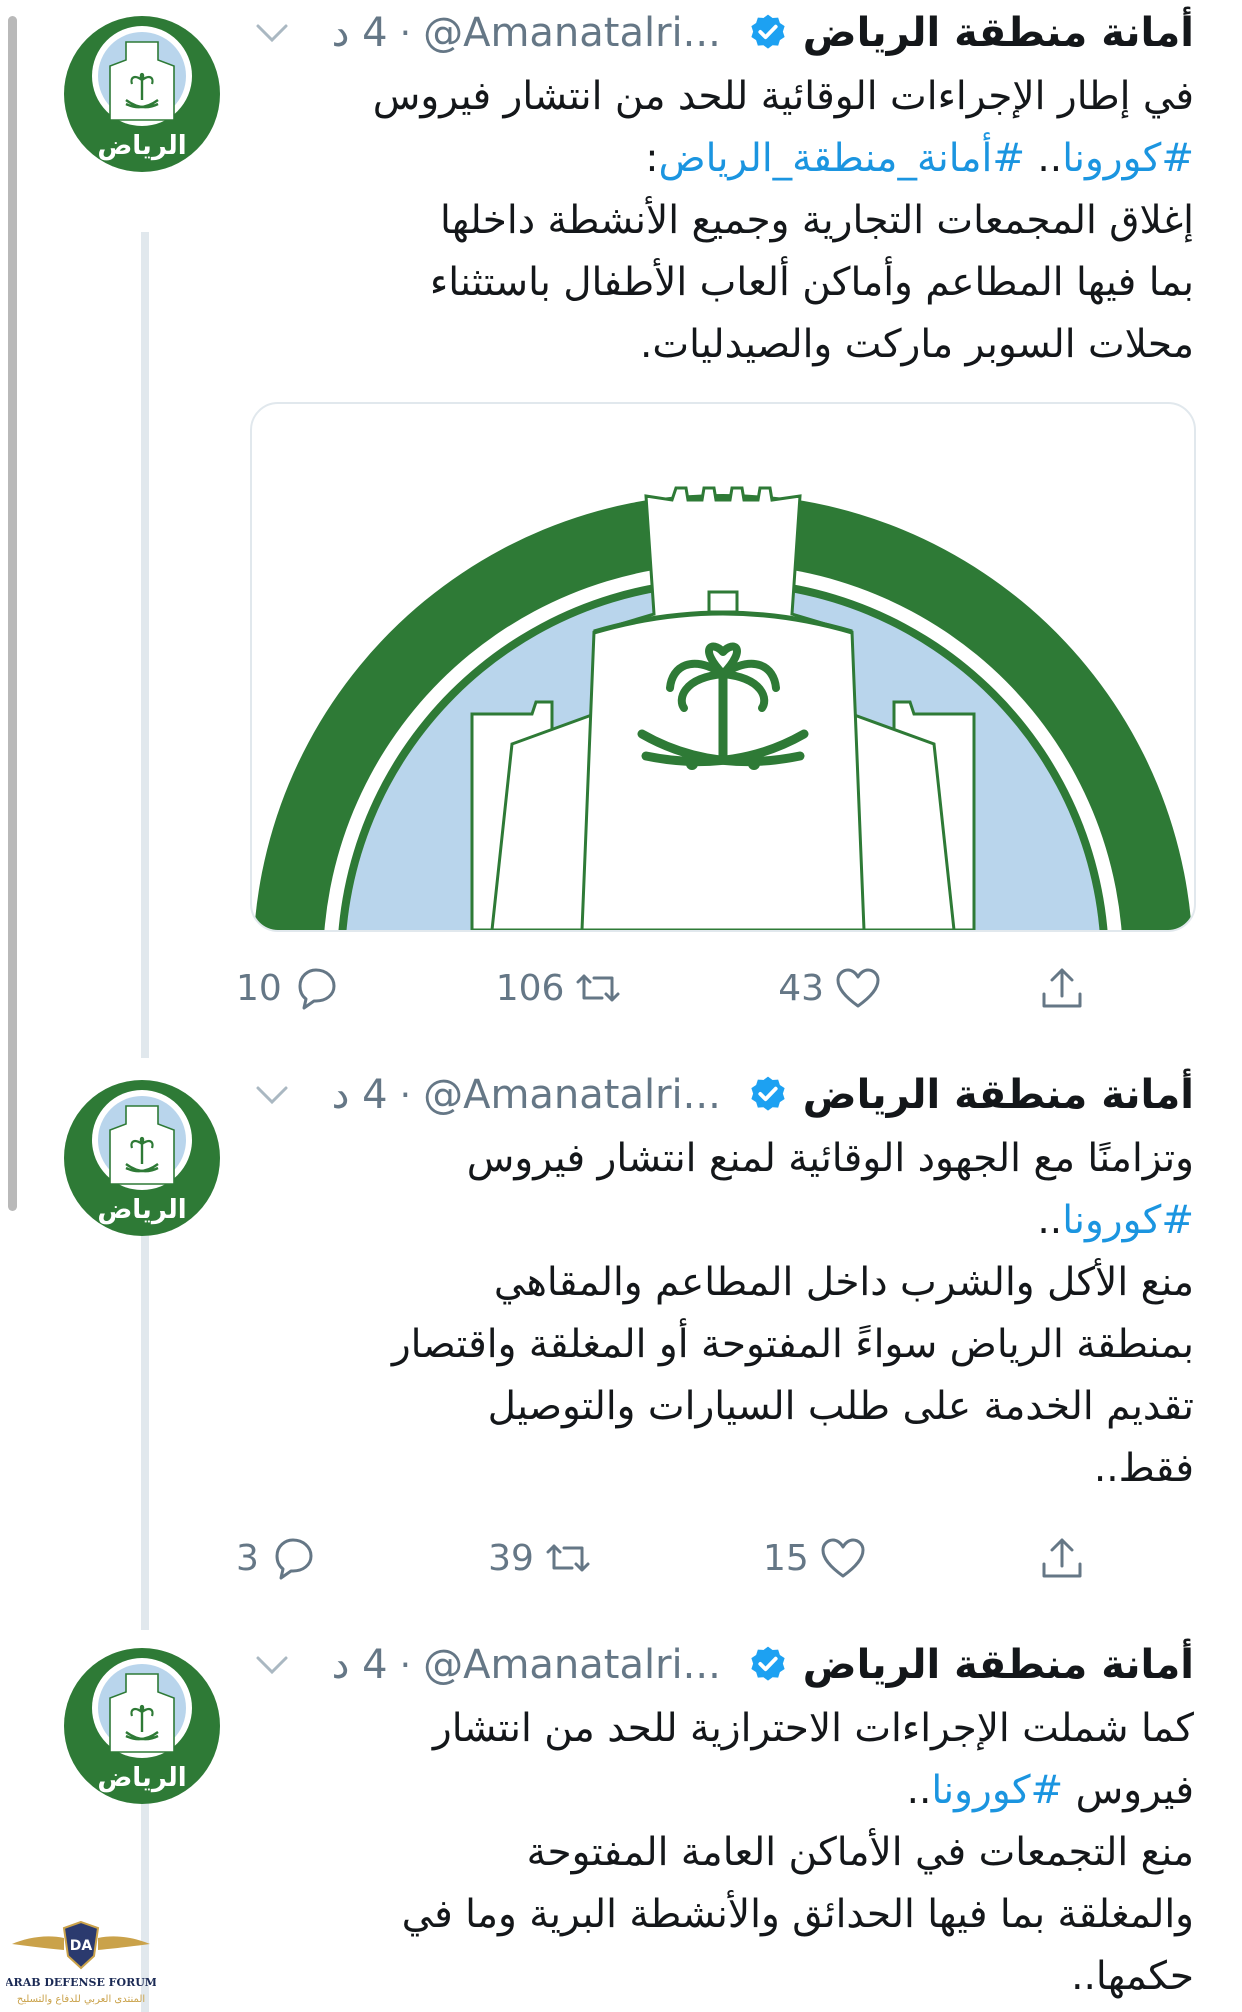 This screenshot has width=1242, height=2012. What do you see at coordinates (661, 1558) in the screenshot?
I see `tweet-actions: 3 39 15` at bounding box center [661, 1558].